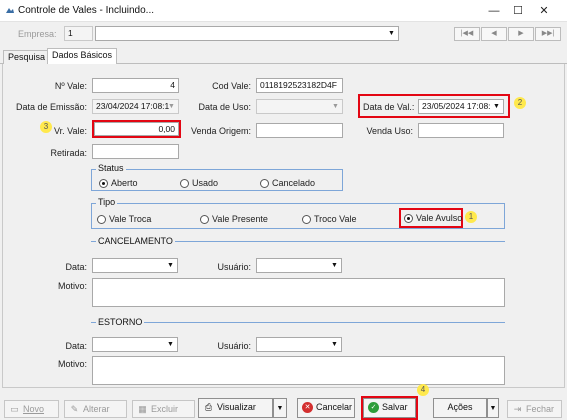 This screenshot has width=567, height=420. Describe the element at coordinates (208, 407) in the screenshot. I see `printer-icon: ⎙` at that location.